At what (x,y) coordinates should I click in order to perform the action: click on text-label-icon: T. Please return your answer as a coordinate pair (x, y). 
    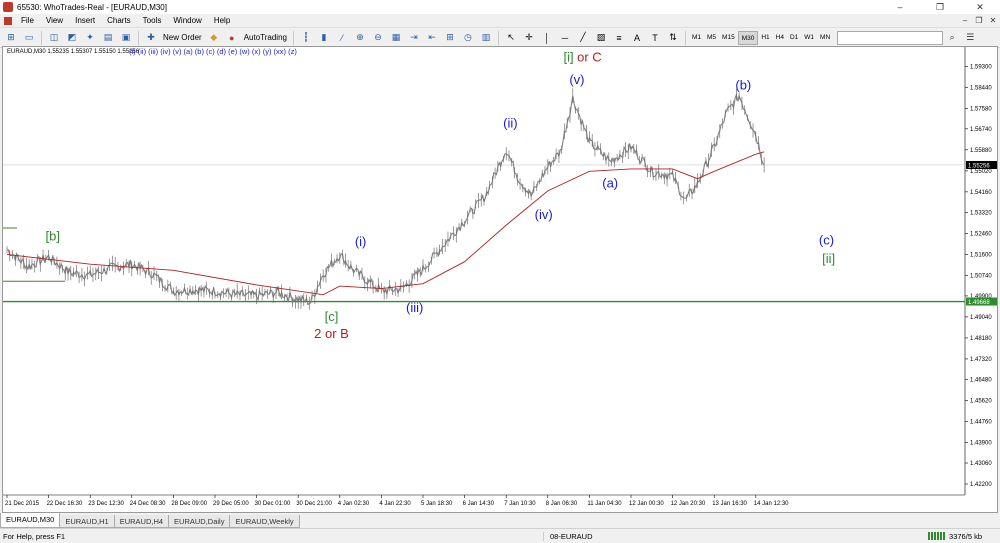
    Looking at the image, I should click on (655, 38).